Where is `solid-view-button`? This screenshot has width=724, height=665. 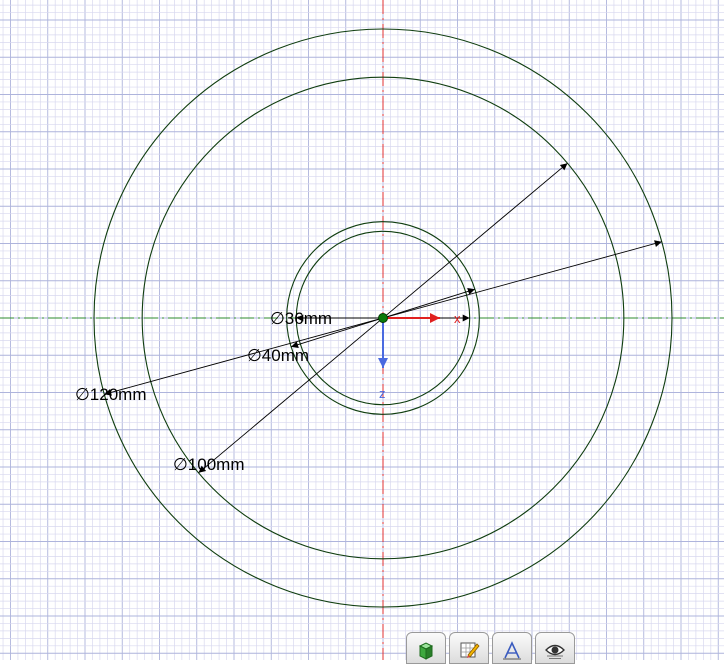
solid-view-button is located at coordinates (426, 648).